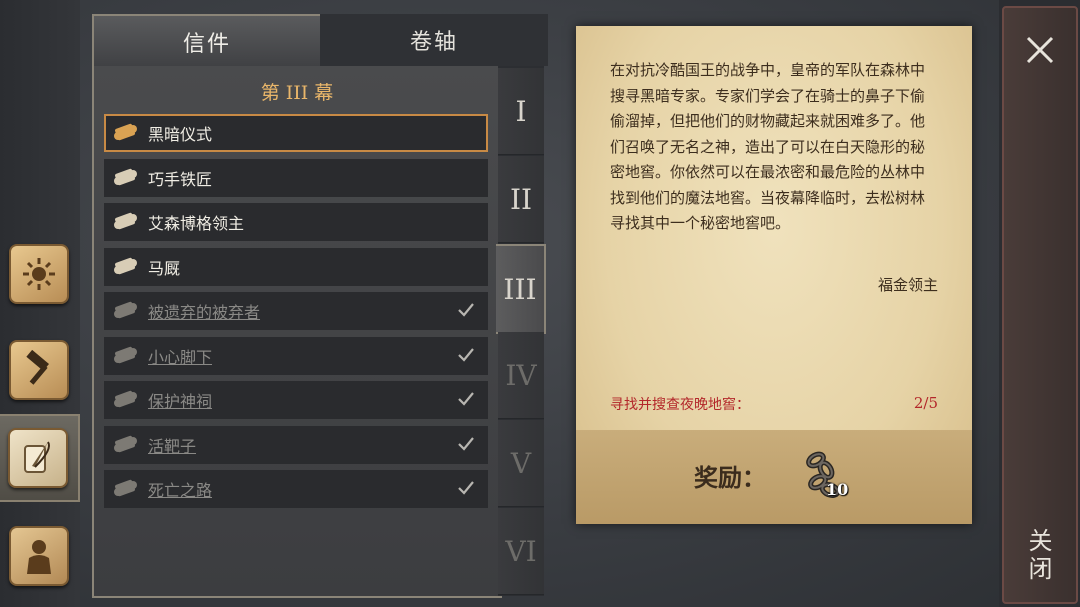 This screenshot has width=1080, height=607. Describe the element at coordinates (296, 400) in the screenshot. I see `quest-item: 保护神祠` at that location.